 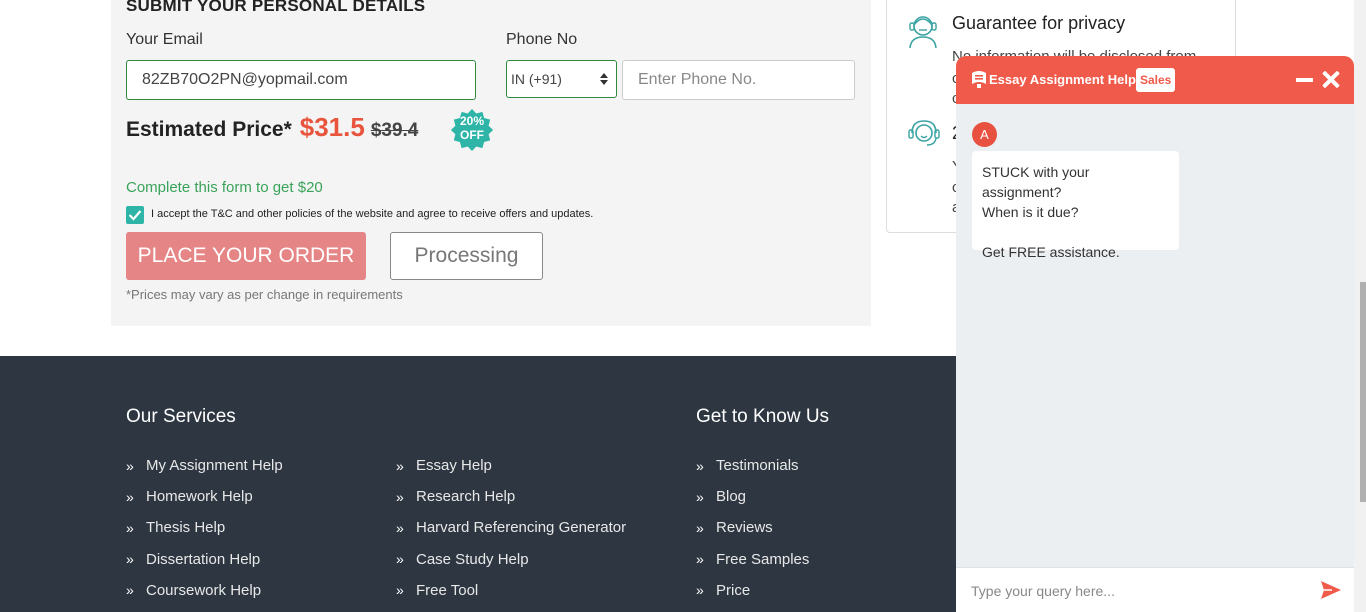 I want to click on privacy-person-icon, so click(x=923, y=32).